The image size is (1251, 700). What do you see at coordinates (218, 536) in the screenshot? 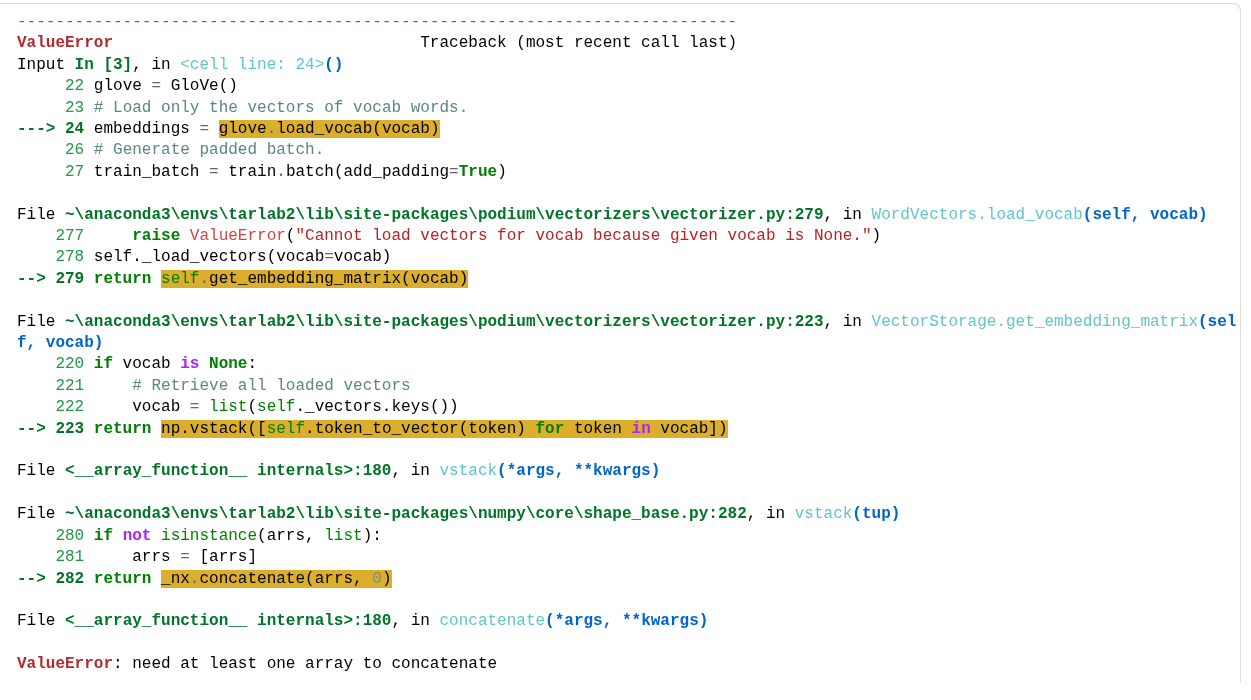
I see `traceback-line: 280 if not isinstance(arrs, list):` at bounding box center [218, 536].